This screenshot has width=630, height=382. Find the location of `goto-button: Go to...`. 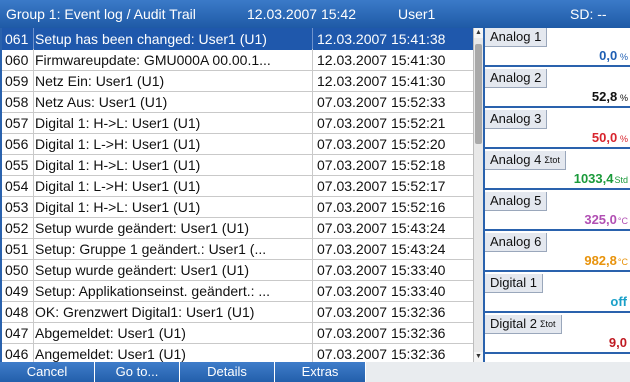

goto-button: Go to... is located at coordinates (137, 372).